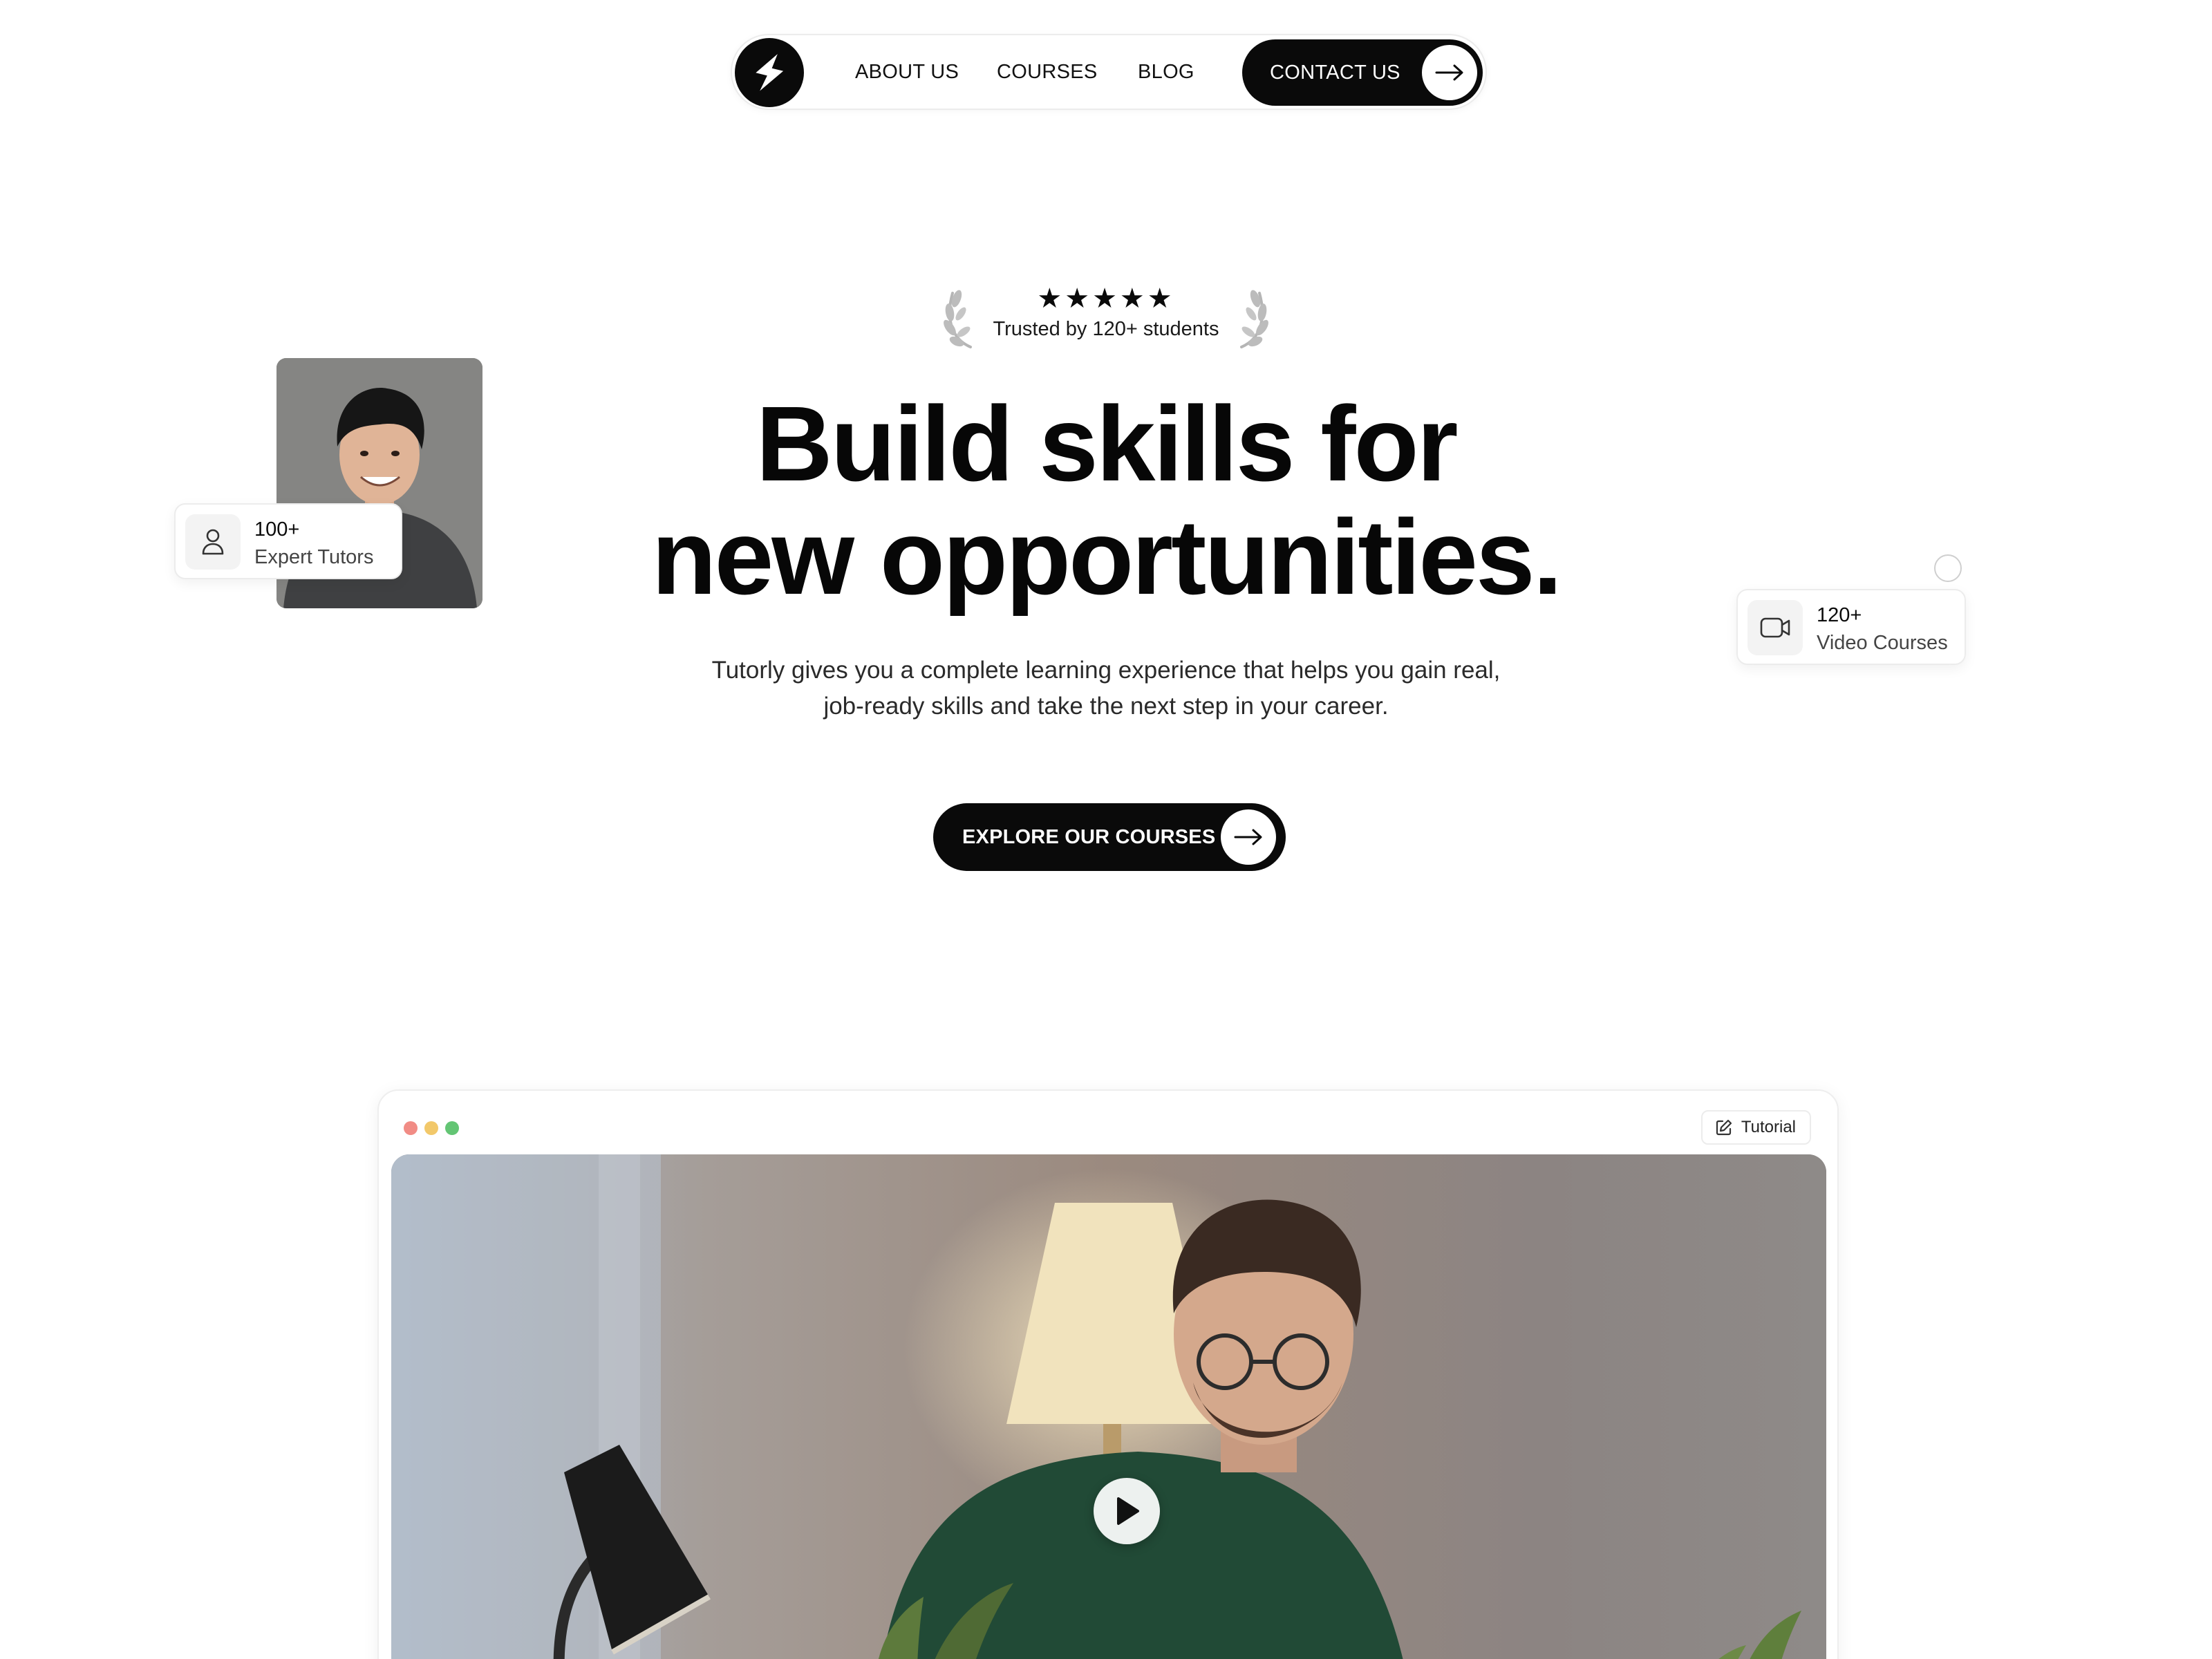 The height and width of the screenshot is (1659, 2212). What do you see at coordinates (1724, 1127) in the screenshot?
I see `edit-icon` at bounding box center [1724, 1127].